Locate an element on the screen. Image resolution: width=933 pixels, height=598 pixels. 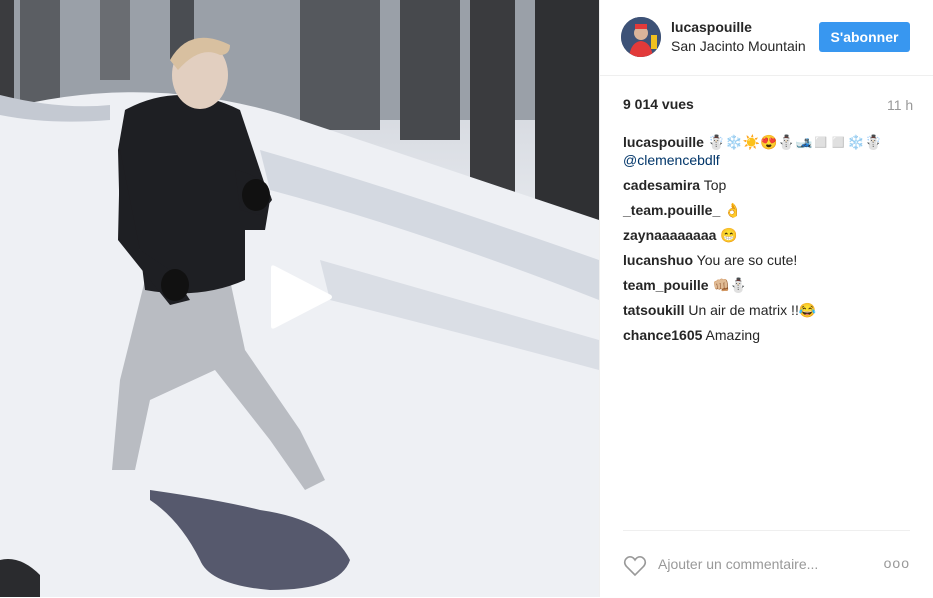
avatar-image is located at coordinates (641, 37).